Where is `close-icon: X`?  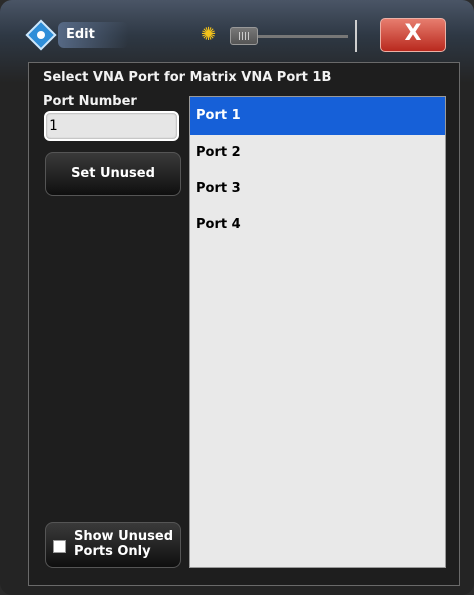 close-icon: X is located at coordinates (413, 33).